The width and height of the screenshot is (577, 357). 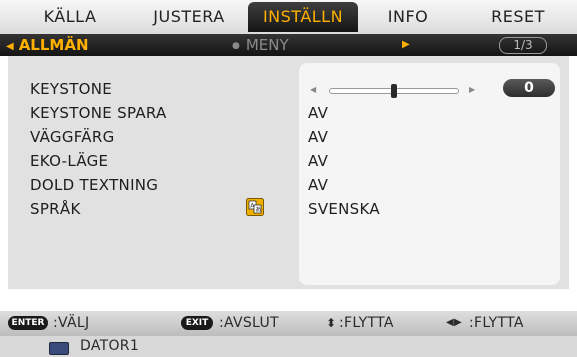 I want to click on leftright-arrows-icon: ◀▶, so click(x=454, y=322).